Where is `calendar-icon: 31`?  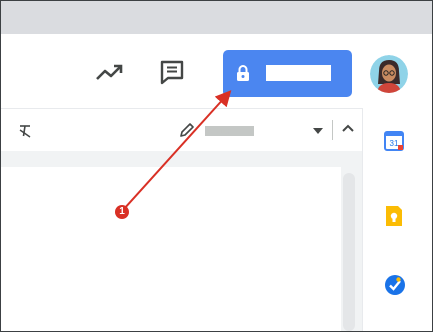
calendar-icon: 31 is located at coordinates (394, 141).